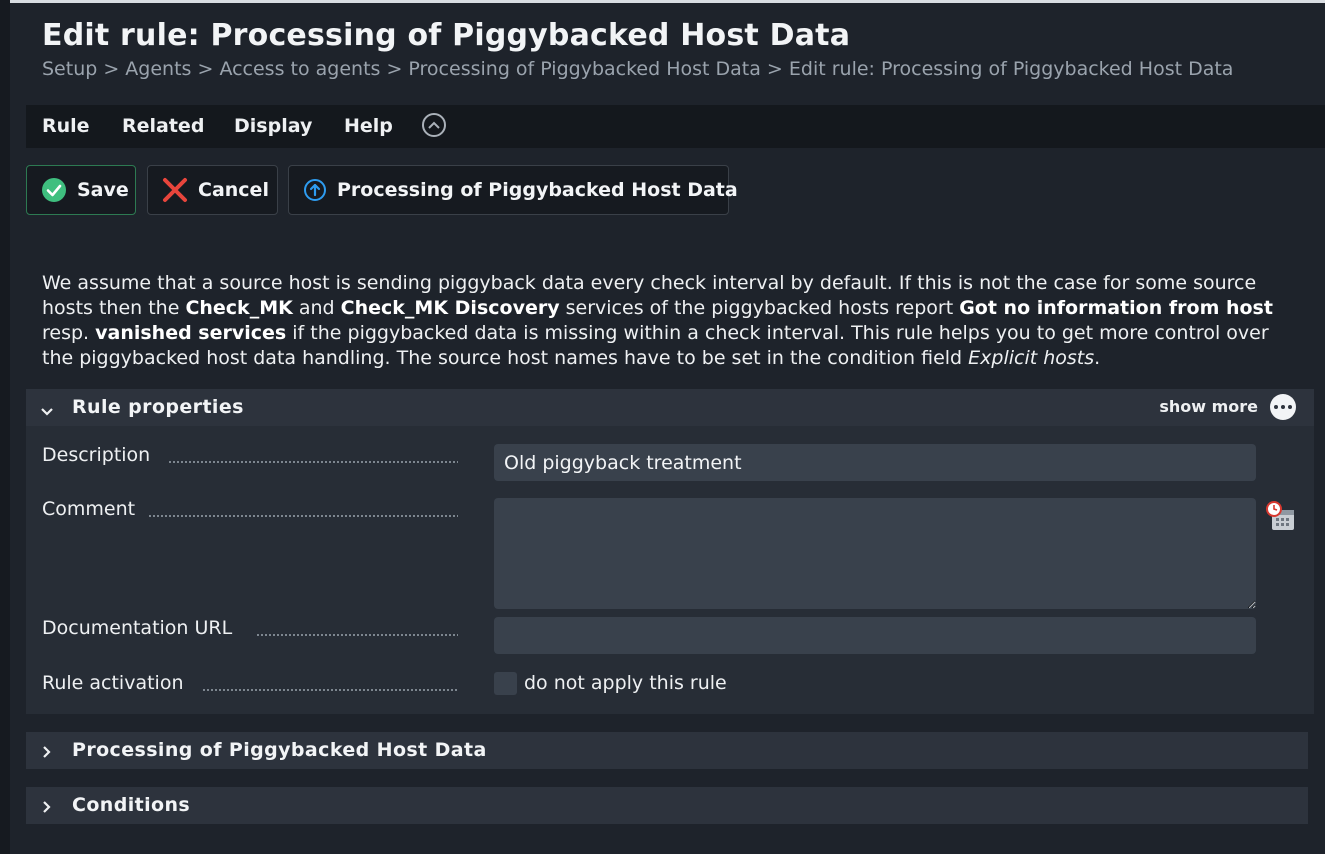 The width and height of the screenshot is (1325, 854). Describe the element at coordinates (675, 126) in the screenshot. I see `page-menu-bar: Rule Related Display Help` at that location.